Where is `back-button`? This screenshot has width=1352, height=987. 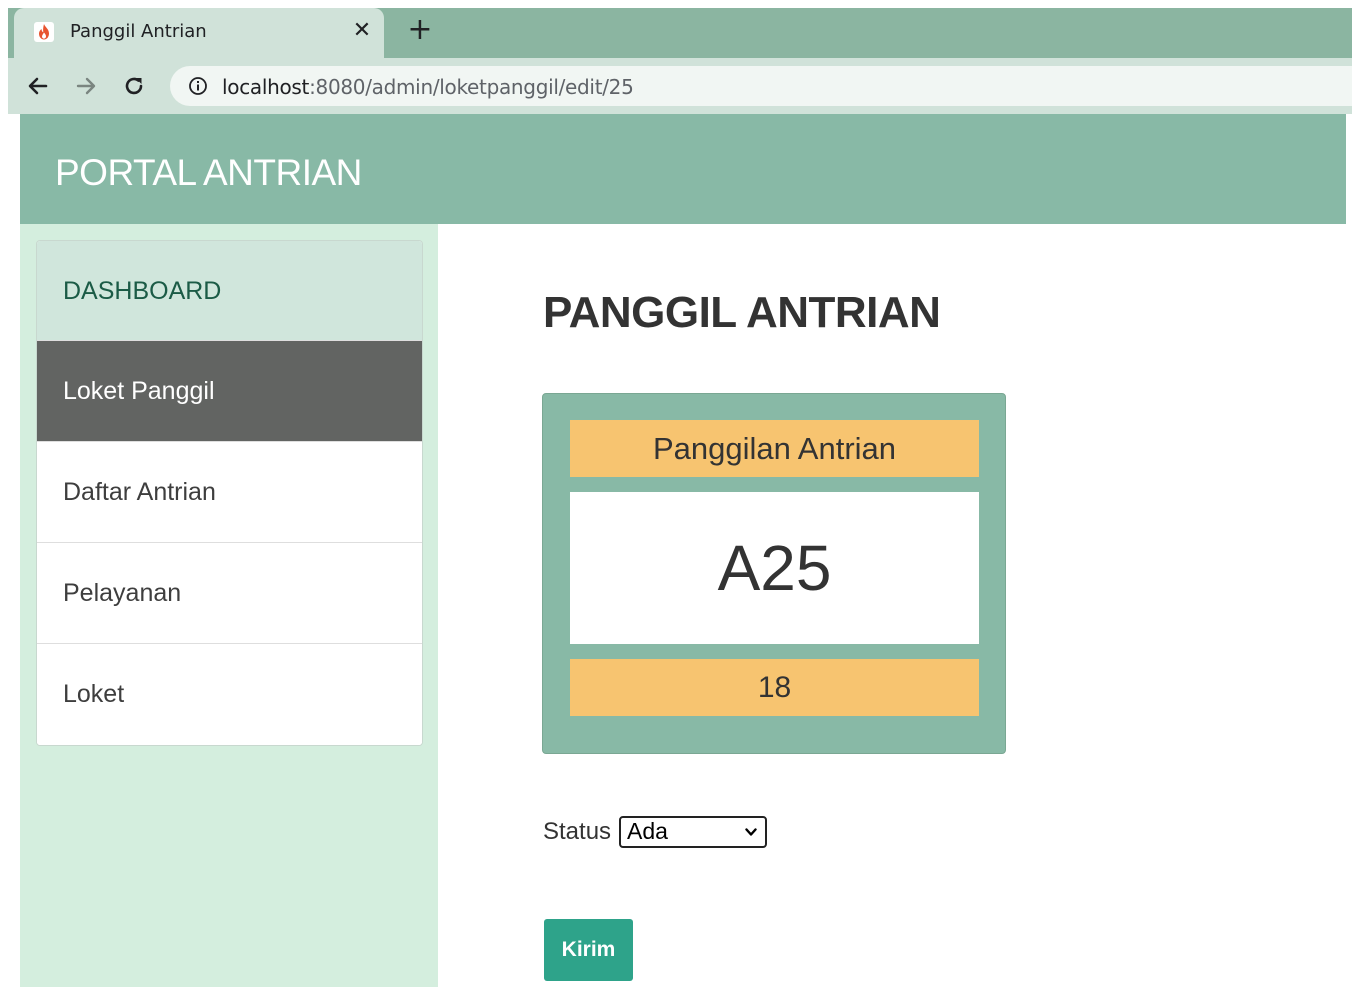 back-button is located at coordinates (38, 86).